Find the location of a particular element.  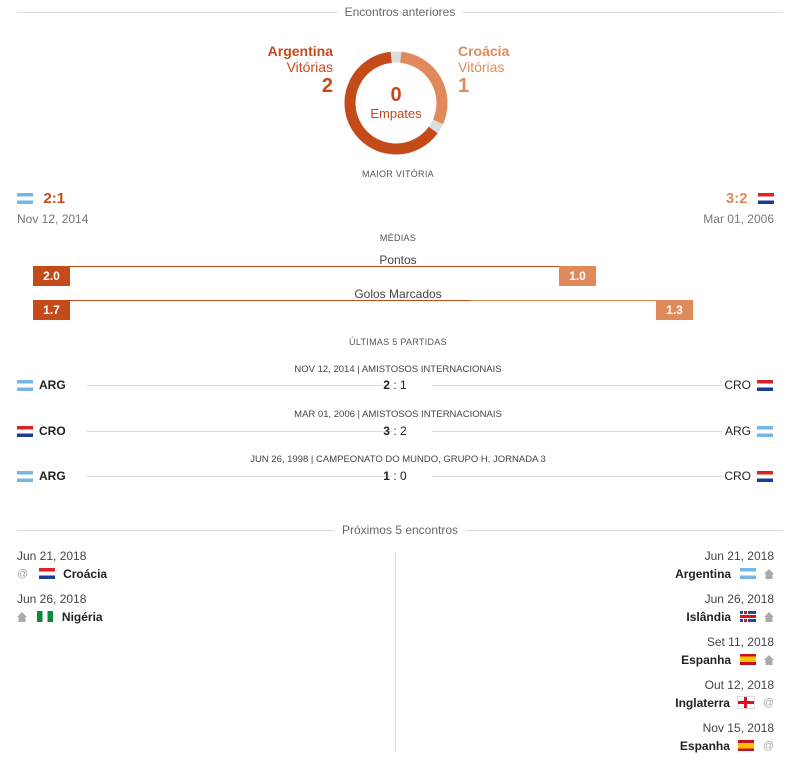

stat-goals-right-box: 1.3 is located at coordinates (674, 310).